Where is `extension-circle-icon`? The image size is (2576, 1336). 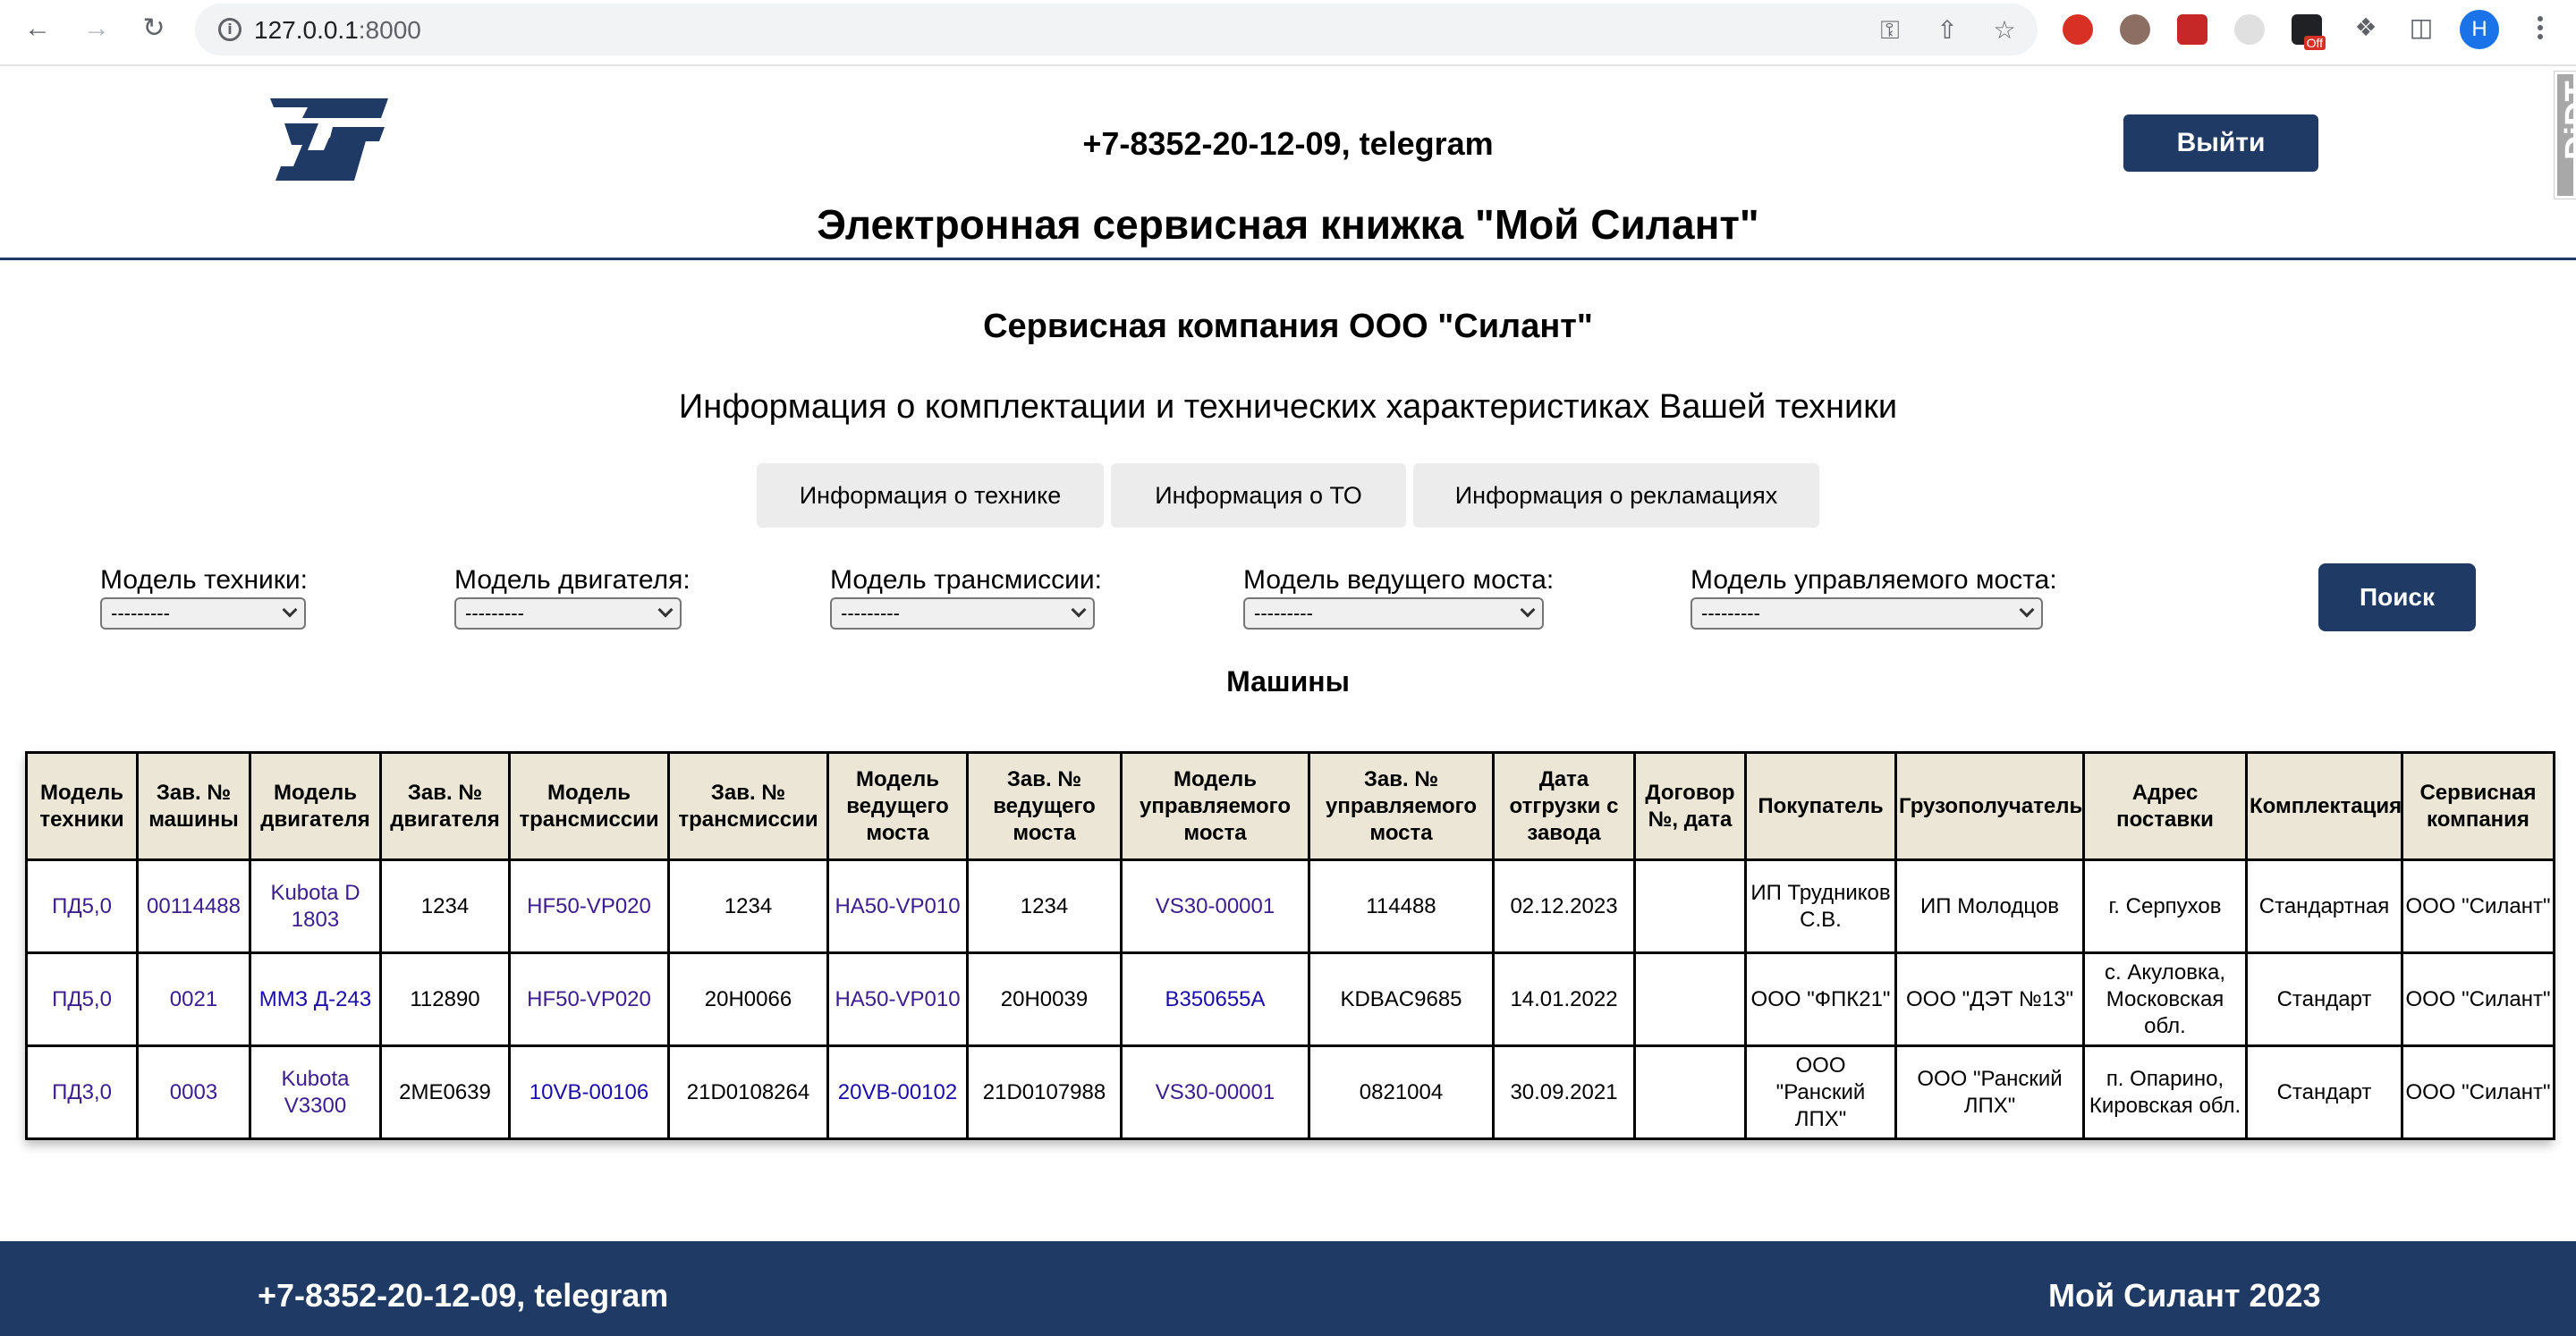 extension-circle-icon is located at coordinates (2249, 30).